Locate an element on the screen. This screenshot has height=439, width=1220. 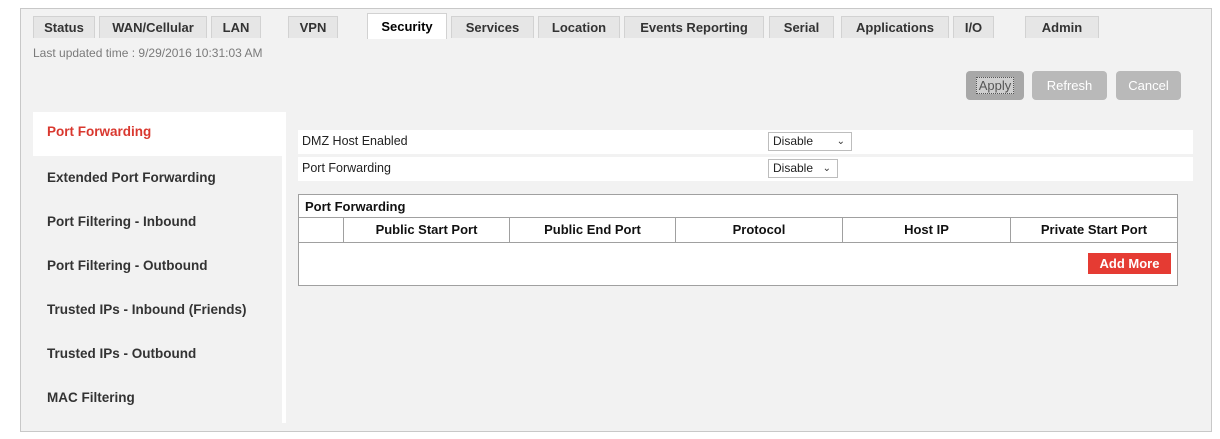
sidebar-item-trusted-ips-inbound: Trusted IPs - Inbound (Friends) is located at coordinates (157, 310).